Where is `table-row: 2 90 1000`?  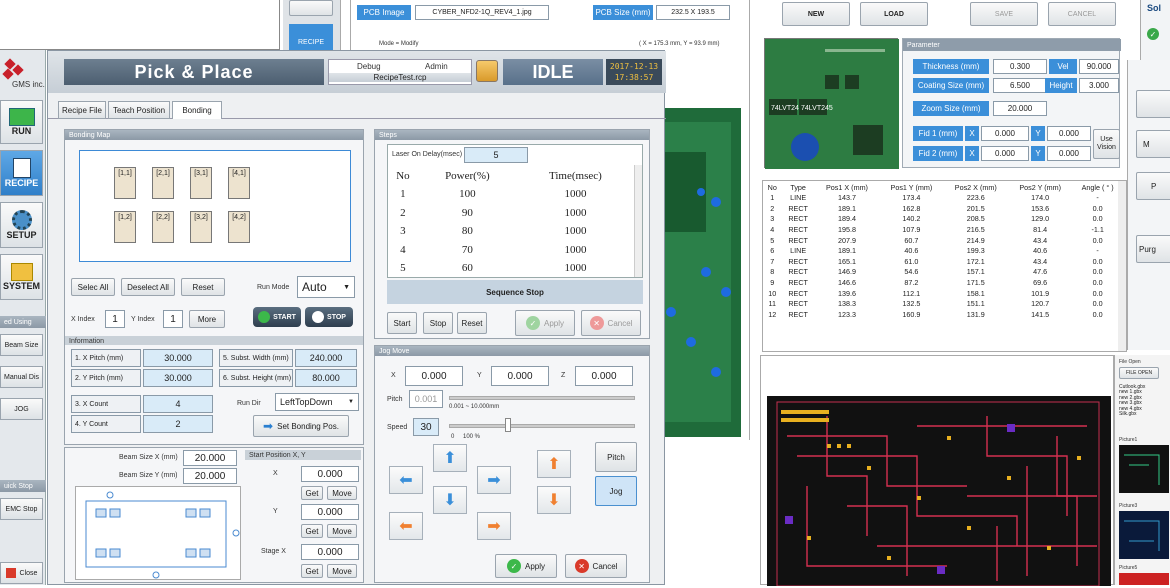 table-row: 2 90 1000 is located at coordinates (511, 213).